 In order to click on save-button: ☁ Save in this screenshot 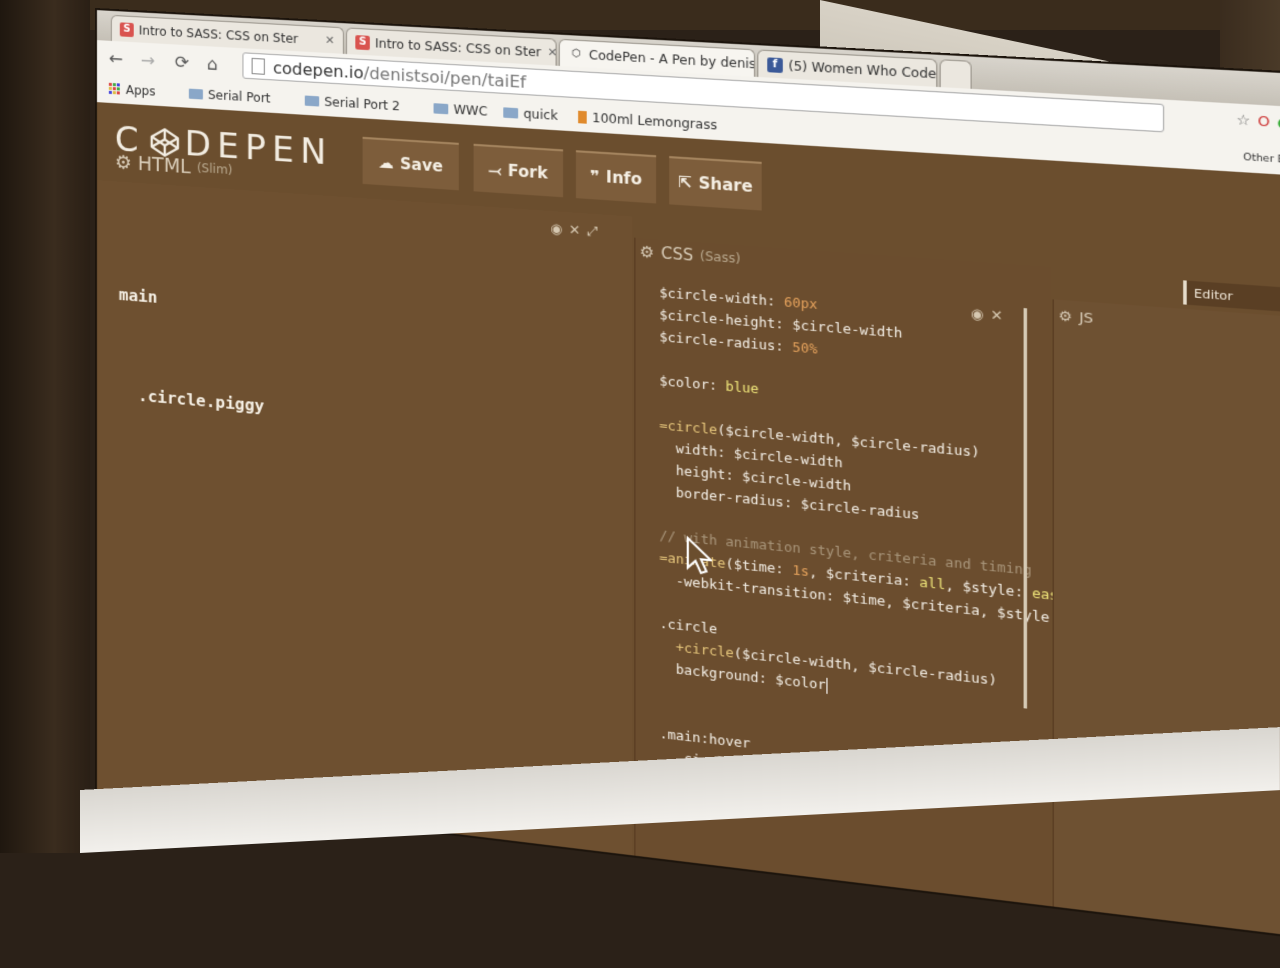, I will do `click(411, 164)`.